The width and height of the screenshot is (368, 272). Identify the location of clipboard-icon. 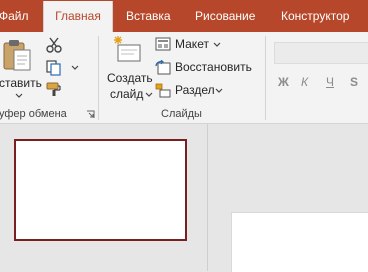
(17, 55).